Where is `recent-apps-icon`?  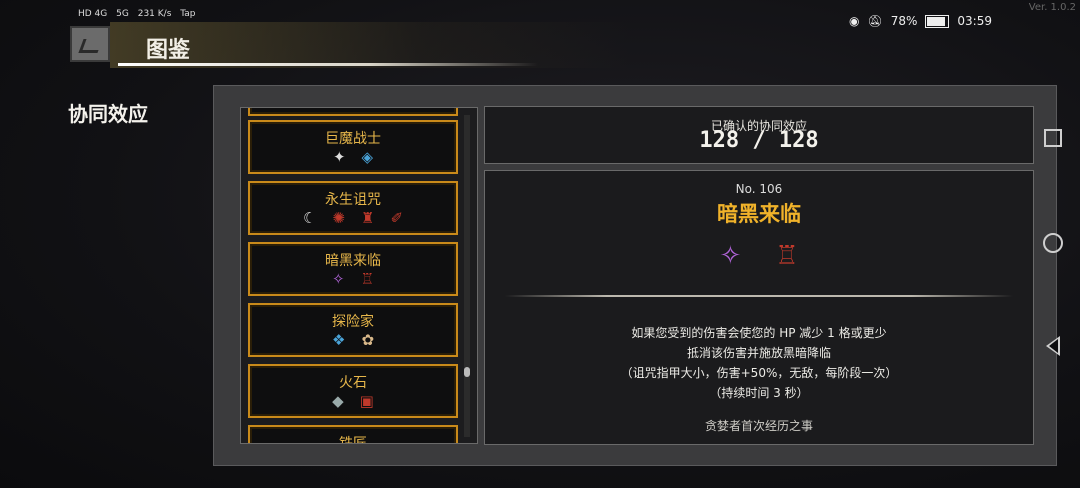 recent-apps-icon is located at coordinates (1053, 138).